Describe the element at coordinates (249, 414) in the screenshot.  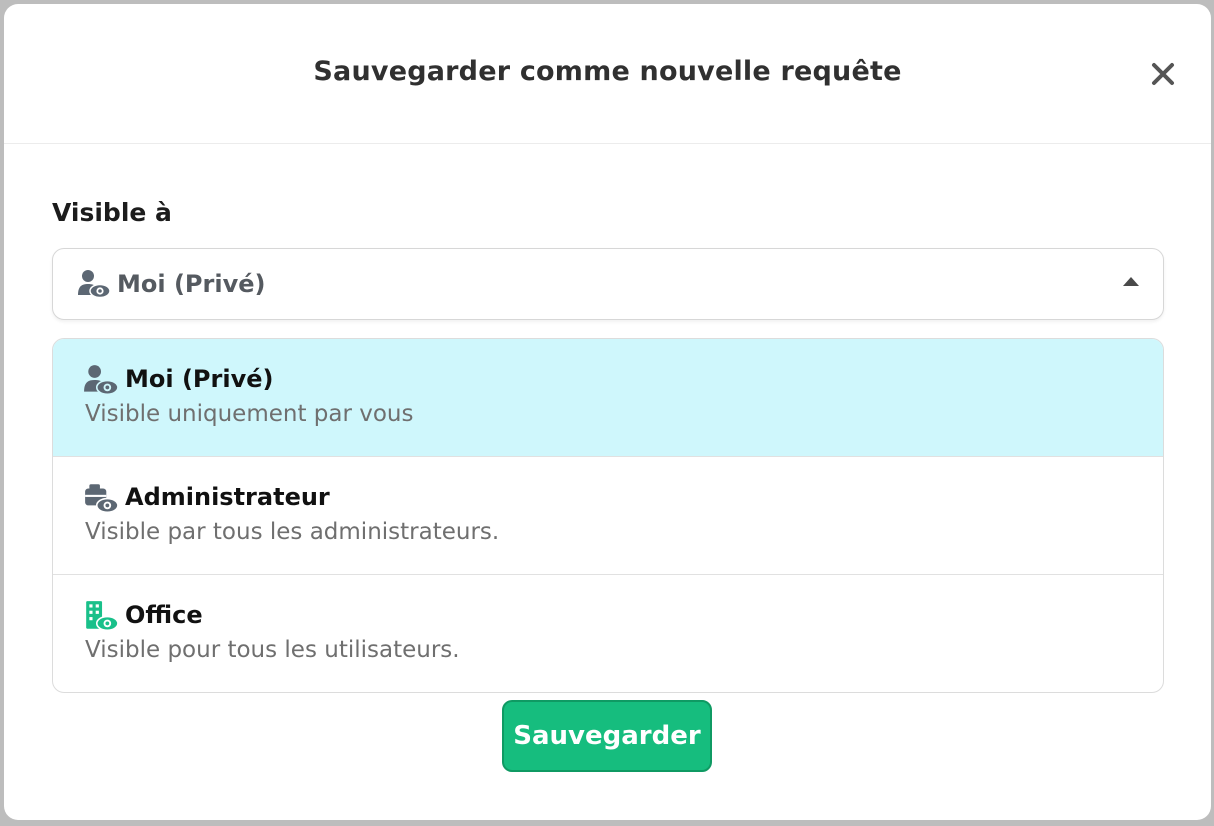
I see `option-description: Visible uniquement par vous` at that location.